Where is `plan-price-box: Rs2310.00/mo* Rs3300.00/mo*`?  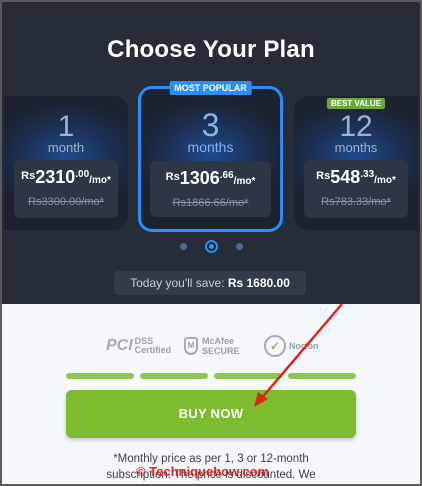 plan-price-box: Rs2310.00/mo* Rs3300.00/mo* is located at coordinates (66, 189).